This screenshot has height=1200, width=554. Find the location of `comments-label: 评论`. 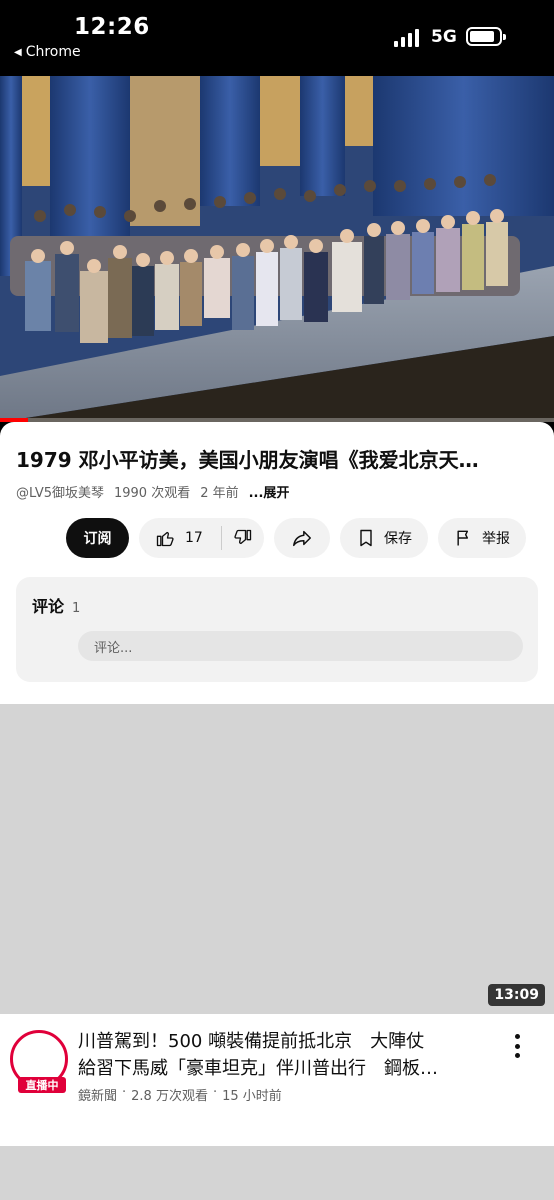

comments-label: 评论 is located at coordinates (48, 606).